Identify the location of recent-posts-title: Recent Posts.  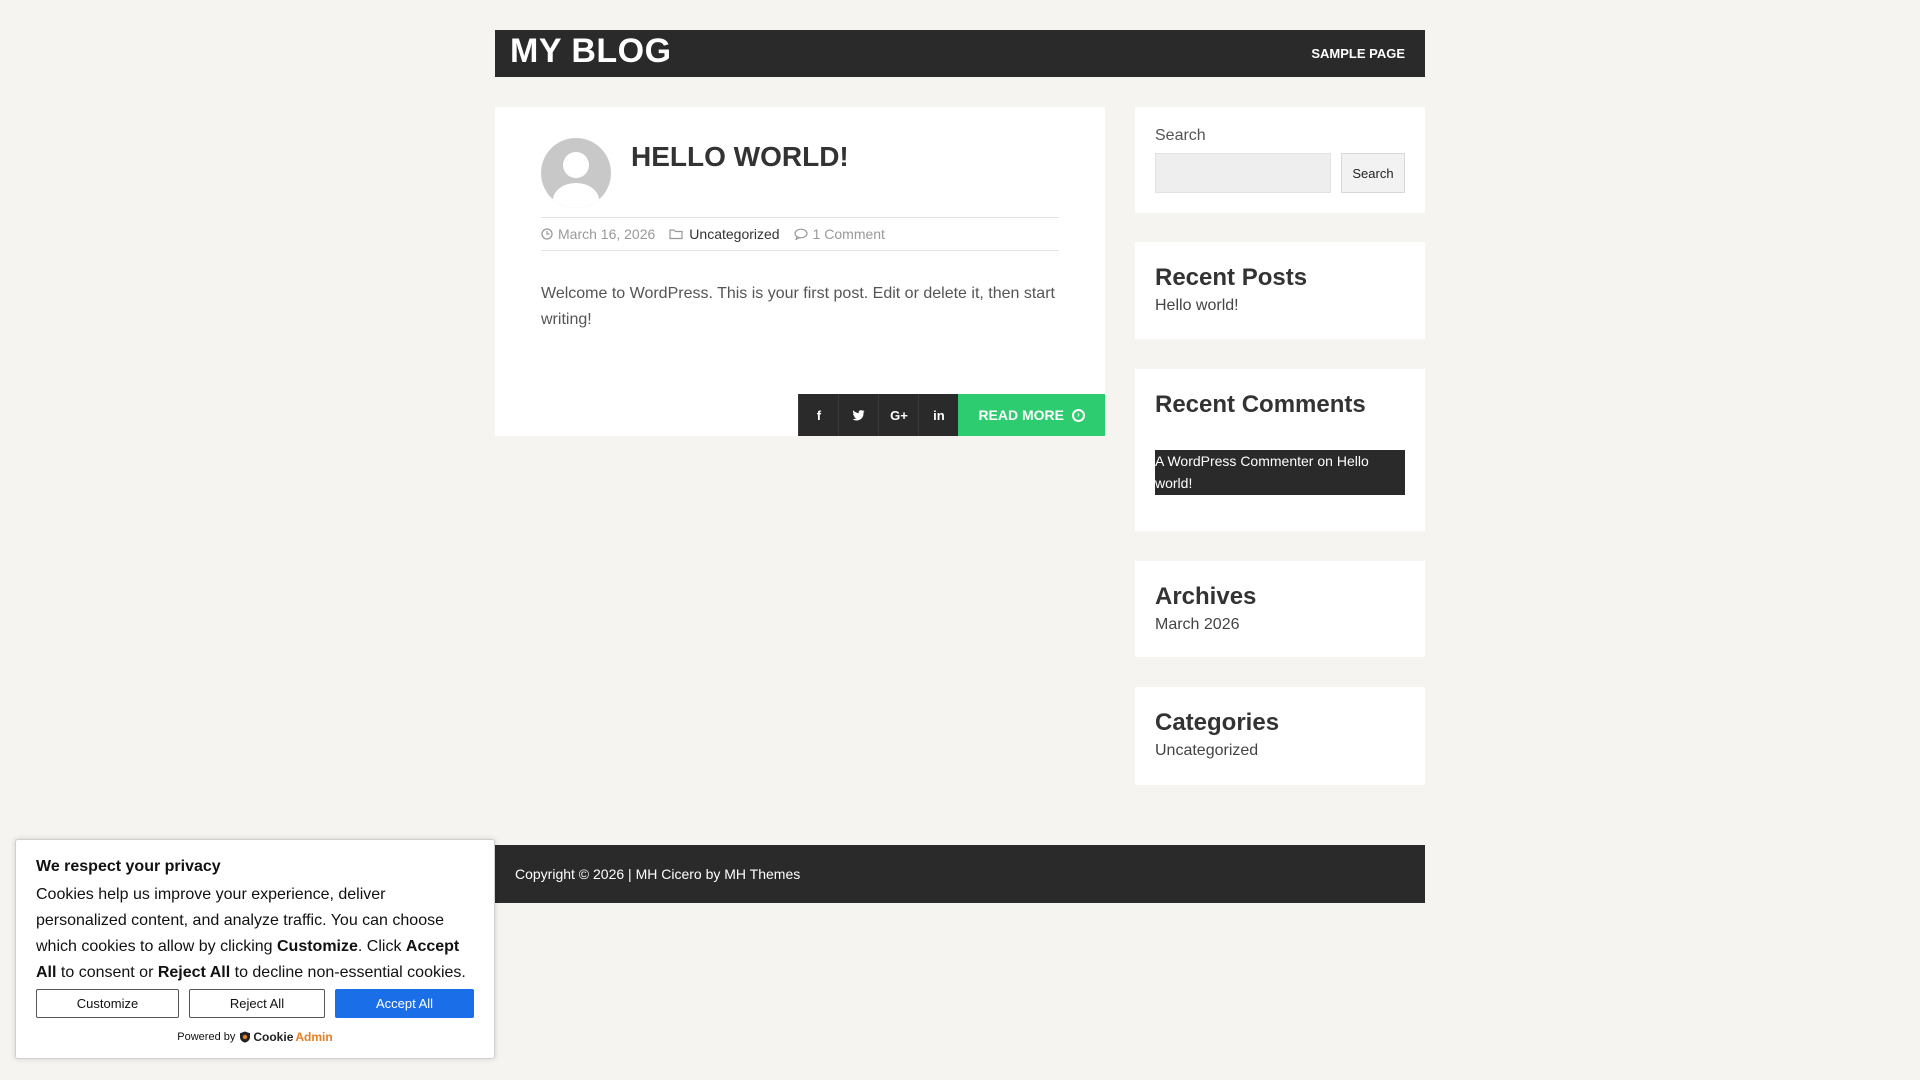
(1231, 277).